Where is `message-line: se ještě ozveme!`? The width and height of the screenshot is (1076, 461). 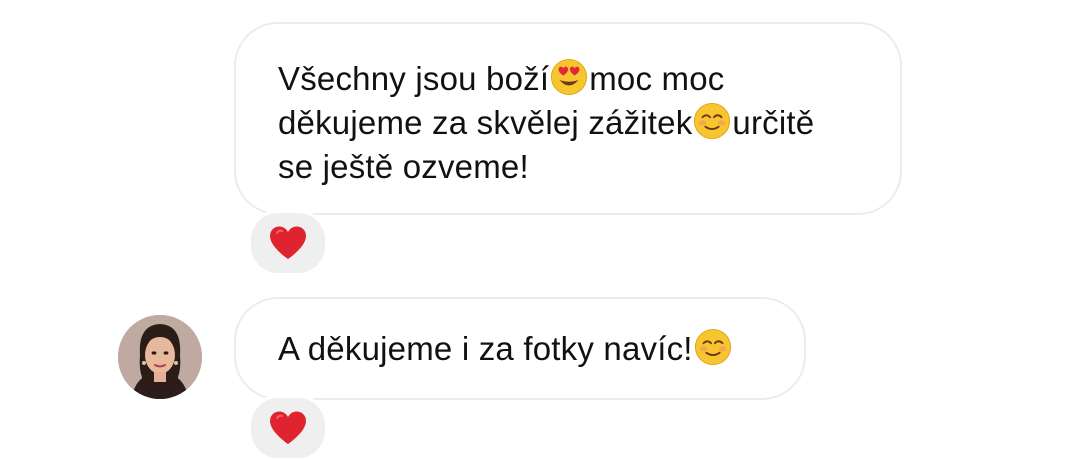
message-line: se ještě ozveme! is located at coordinates (403, 166).